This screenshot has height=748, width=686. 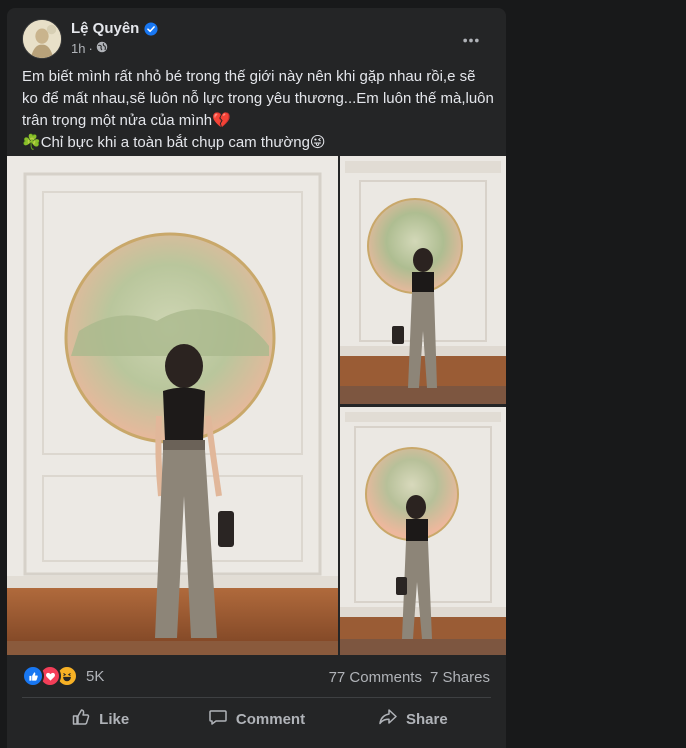 I want to click on shares-count: 7 Shares, so click(x=460, y=677).